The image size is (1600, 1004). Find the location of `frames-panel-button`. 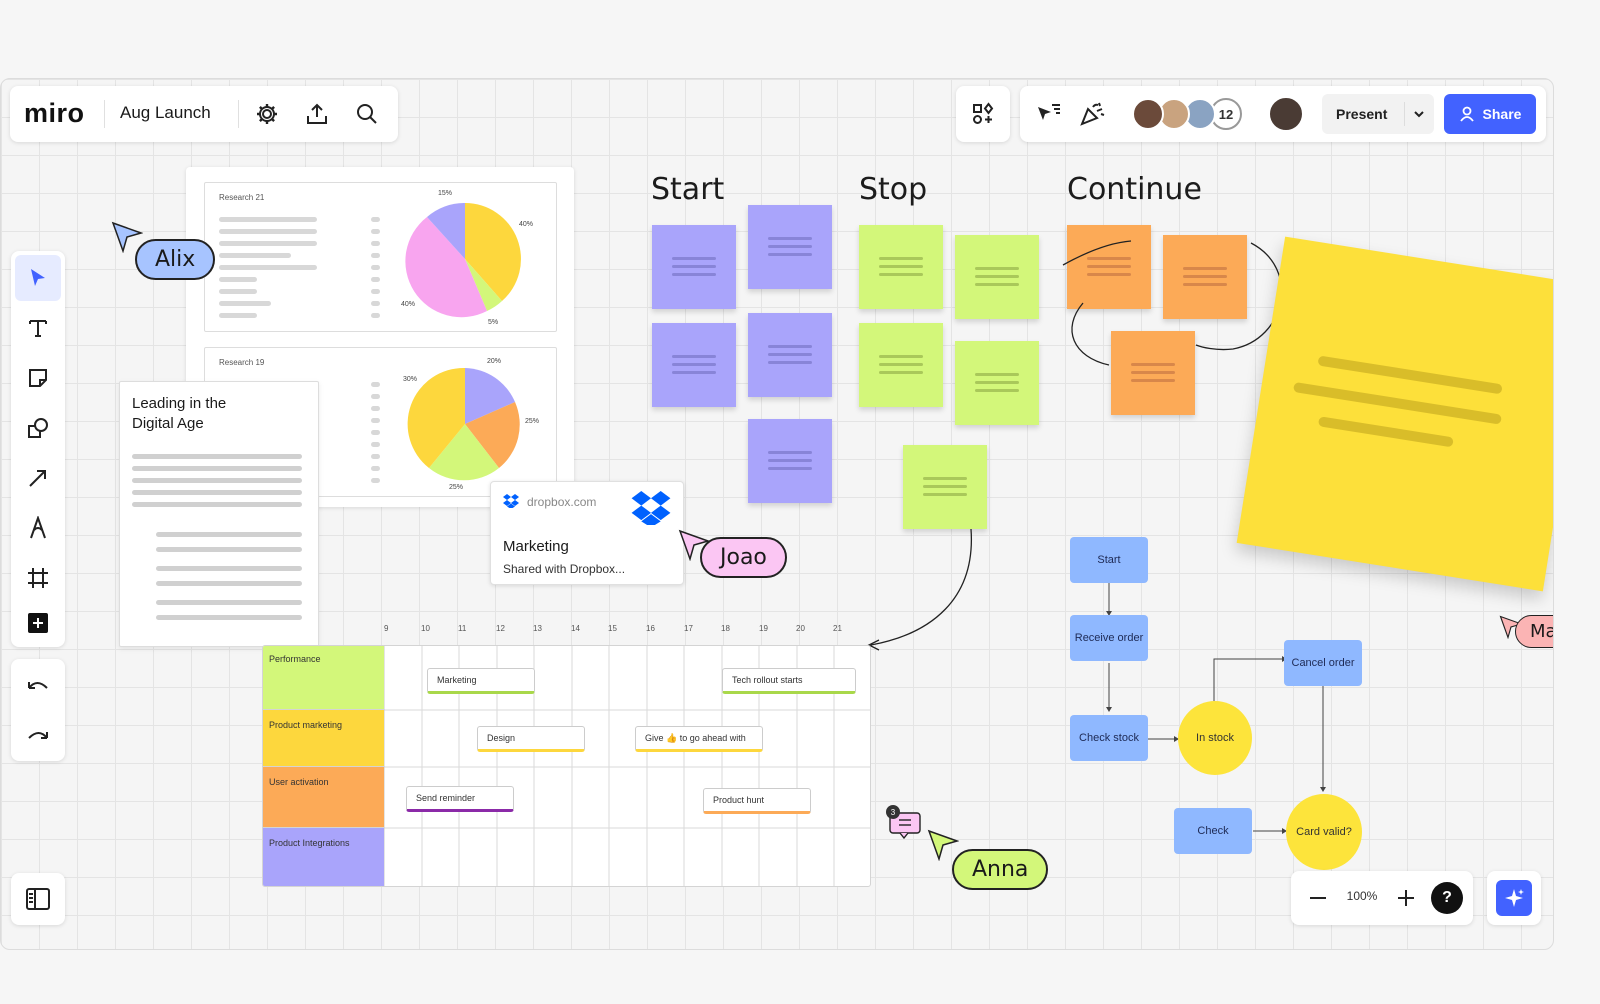

frames-panel-button is located at coordinates (38, 899).